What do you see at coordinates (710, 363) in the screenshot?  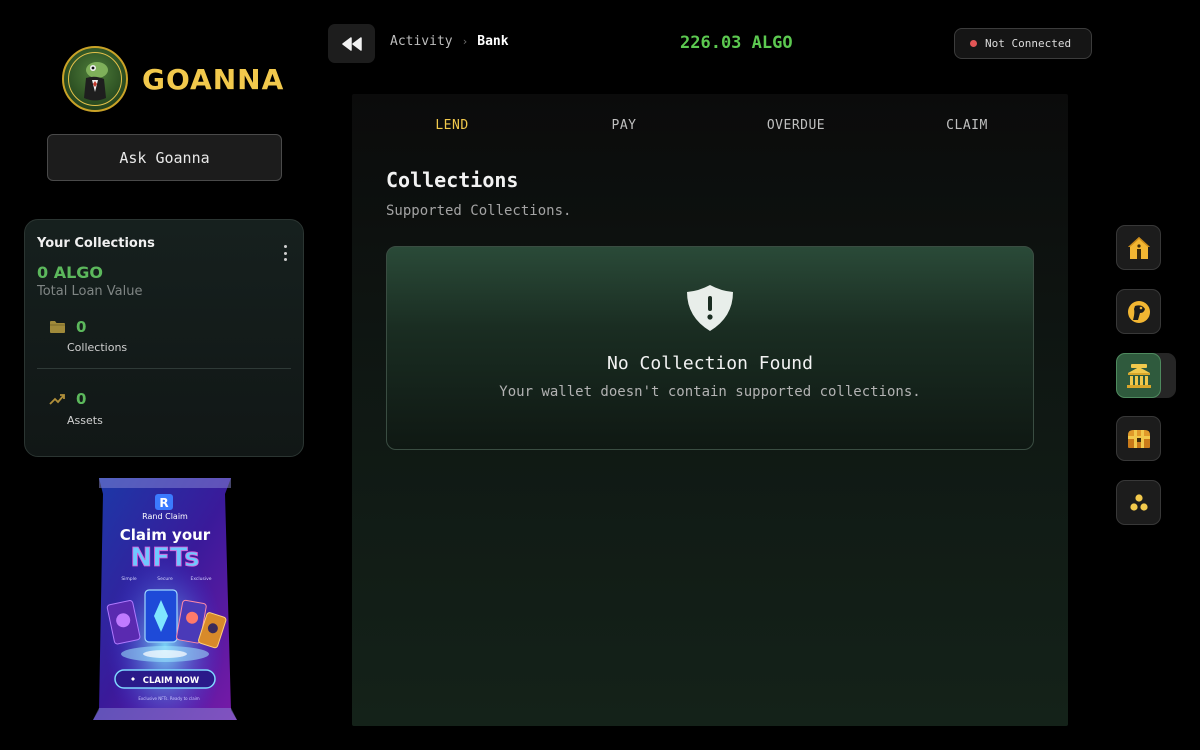 I see `empty-state-title: No Collection Found` at bounding box center [710, 363].